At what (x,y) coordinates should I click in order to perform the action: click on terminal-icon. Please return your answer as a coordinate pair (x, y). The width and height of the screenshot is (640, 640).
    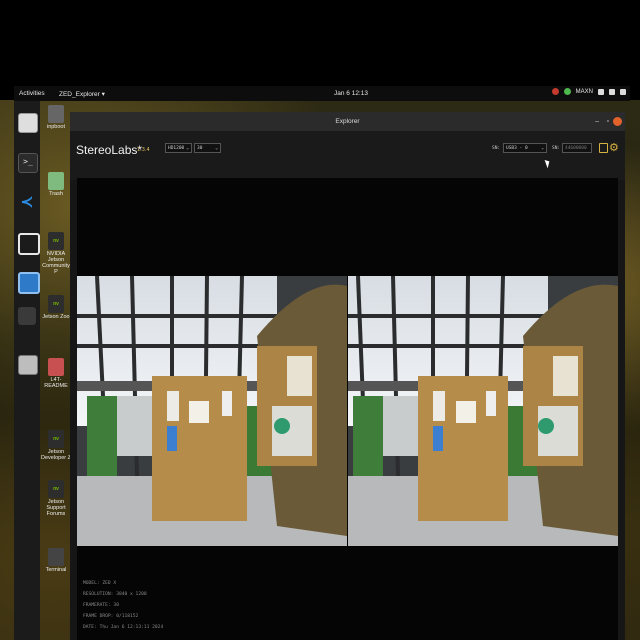
    Looking at the image, I should click on (56, 557).